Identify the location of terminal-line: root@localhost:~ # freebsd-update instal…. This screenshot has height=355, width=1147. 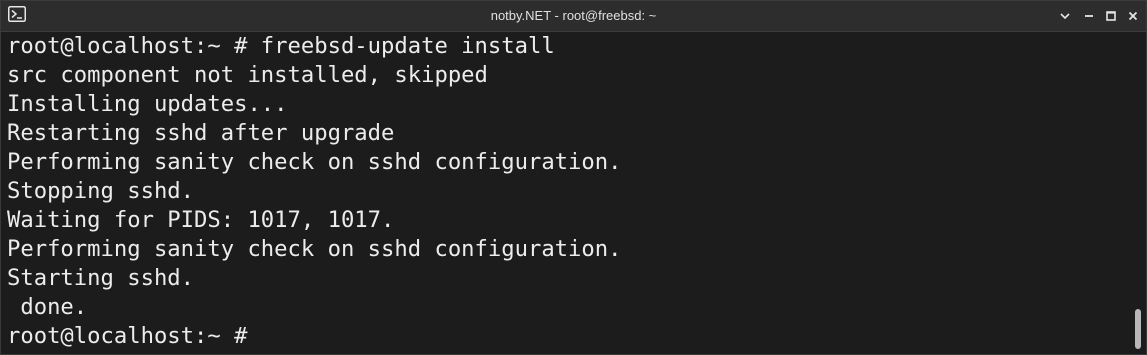
(281, 46).